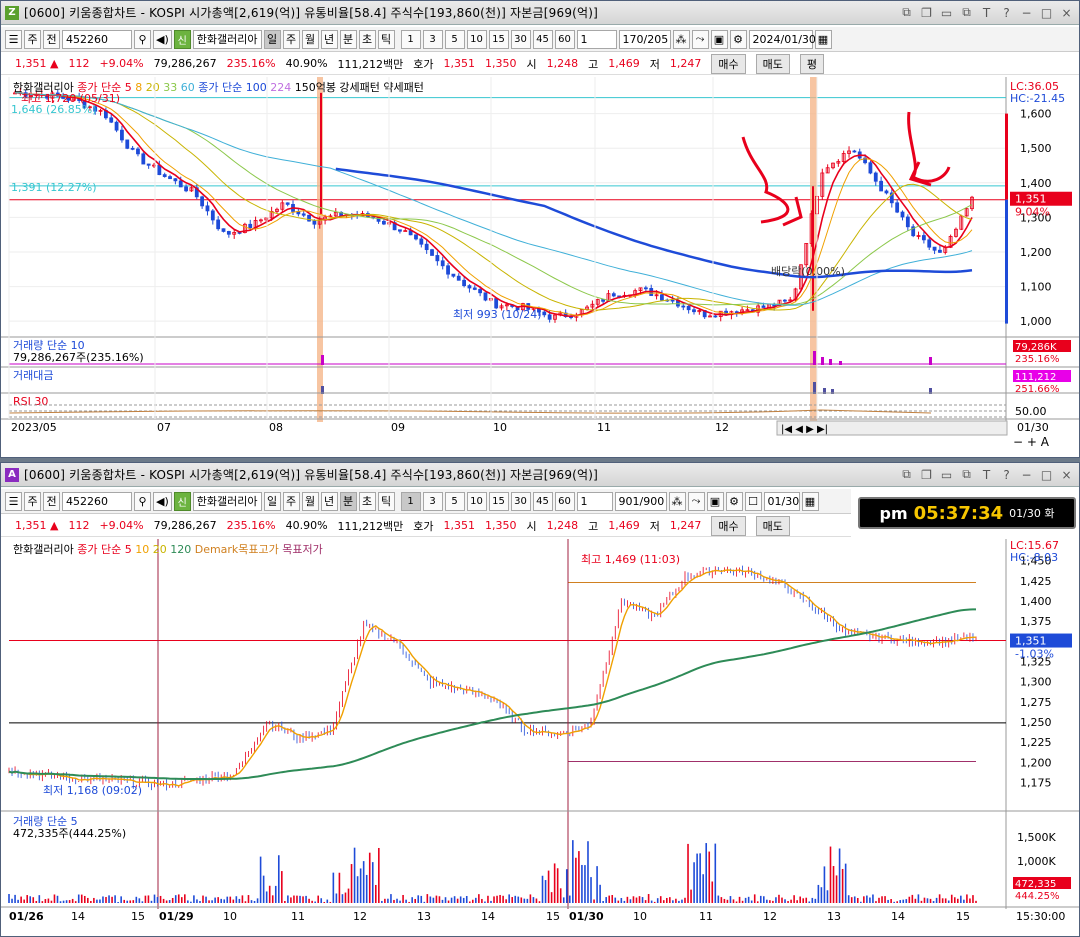  What do you see at coordinates (753, 501) in the screenshot?
I see `checkbox: ☐` at bounding box center [753, 501].